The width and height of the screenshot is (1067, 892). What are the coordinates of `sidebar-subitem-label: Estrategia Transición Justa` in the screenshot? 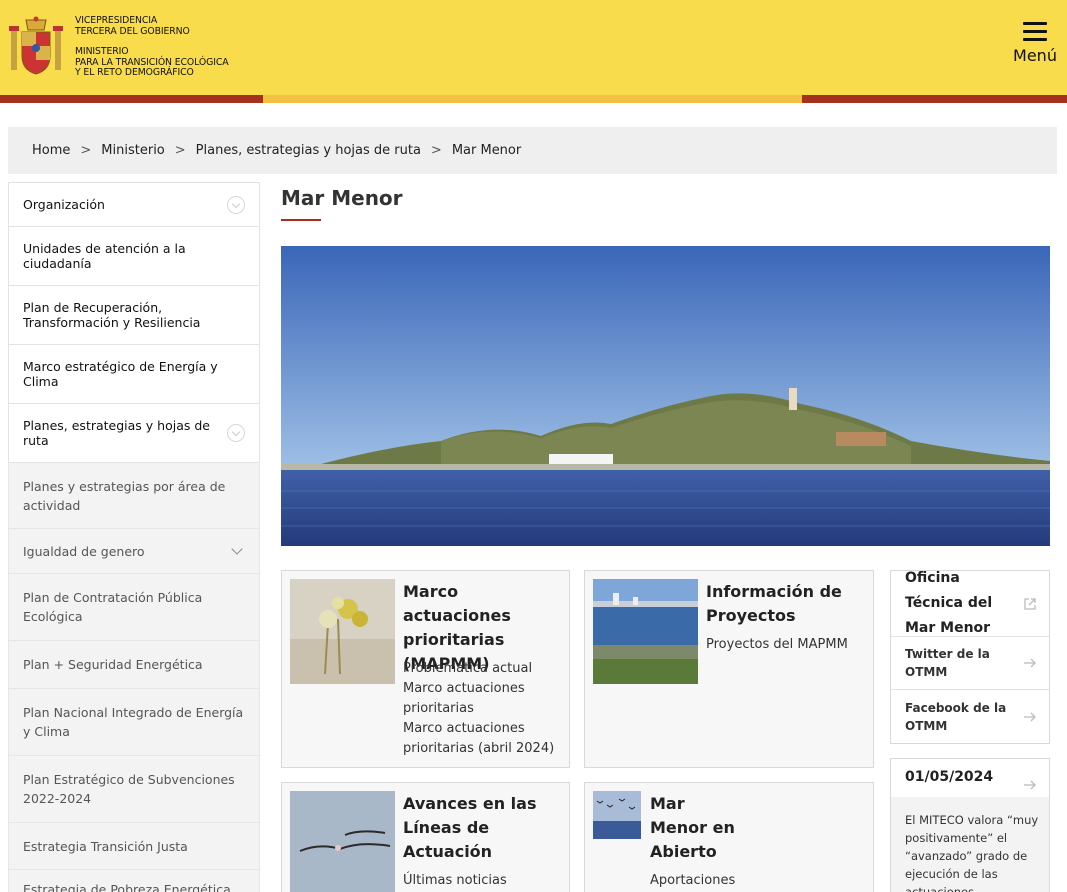 It's located at (105, 846).